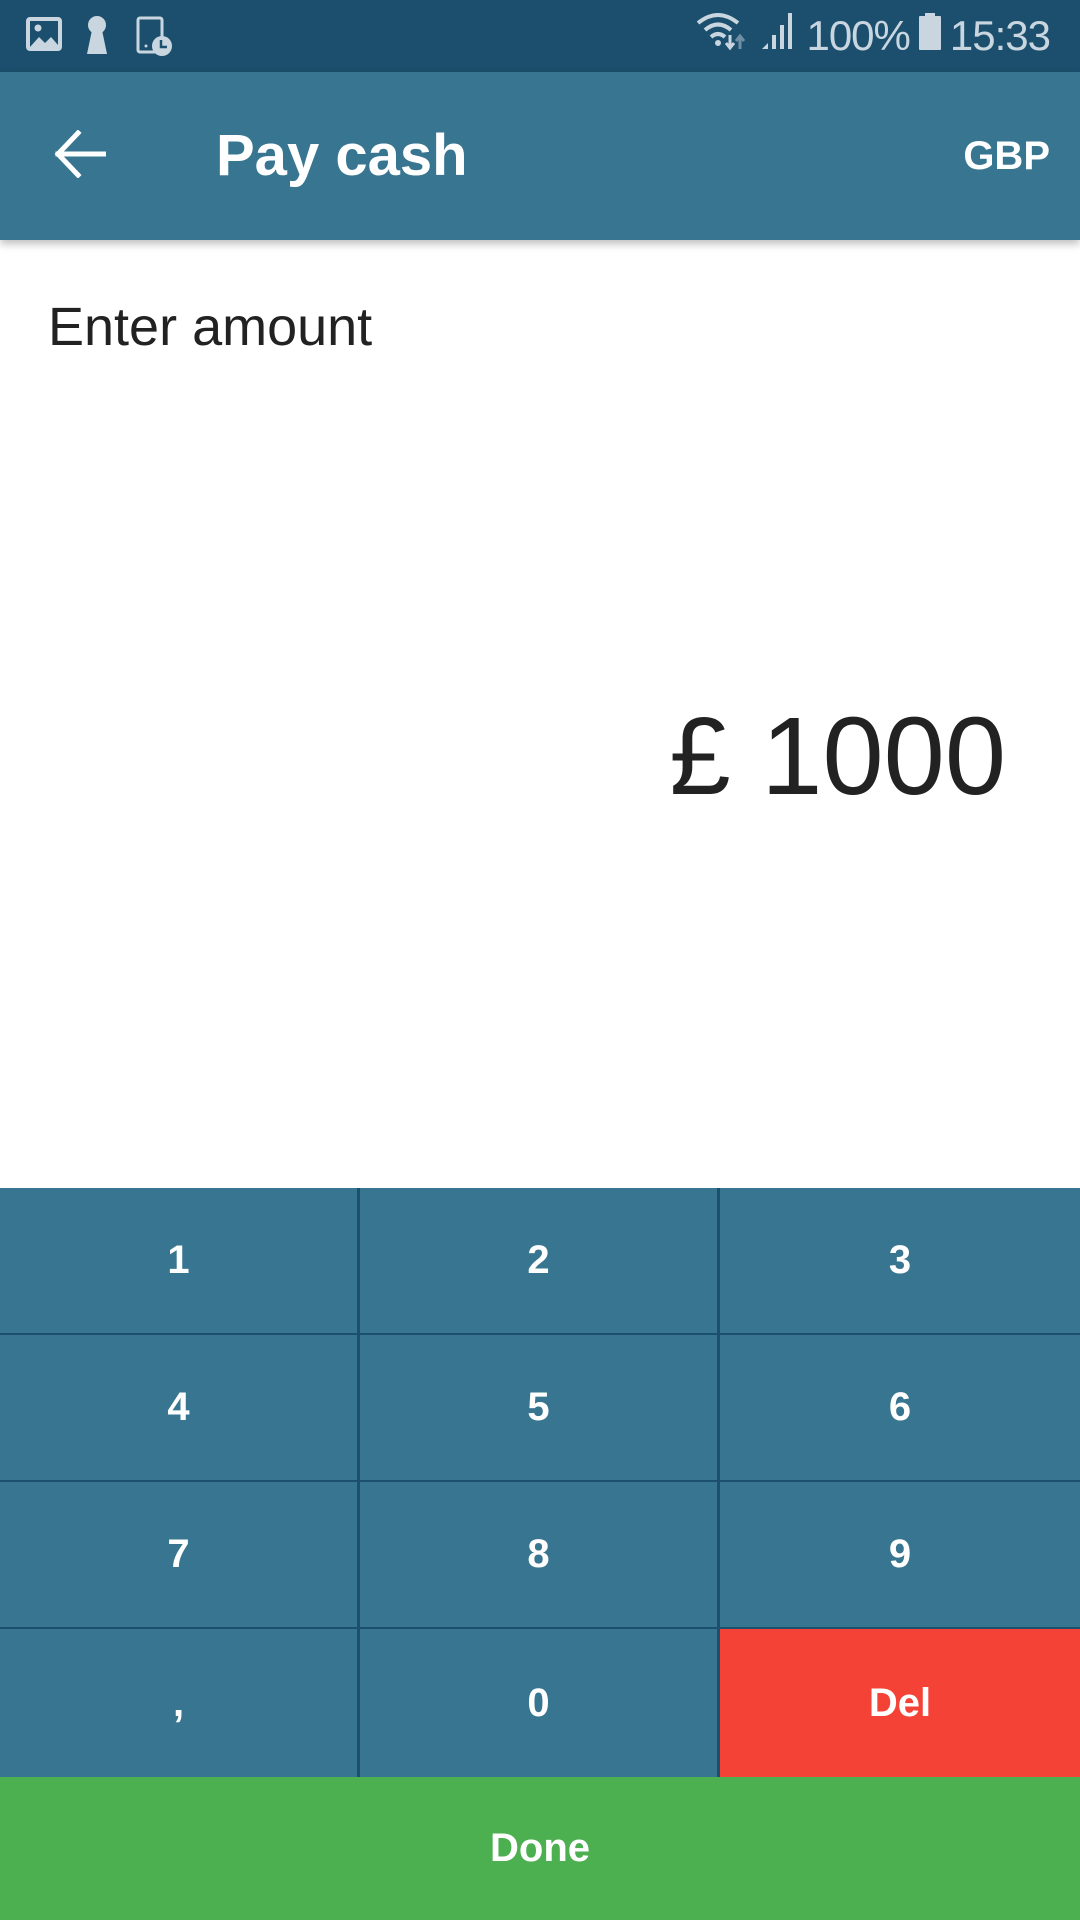 This screenshot has height=1920, width=1080. What do you see at coordinates (540, 156) in the screenshot?
I see `app-bar: Pay cash GBP` at bounding box center [540, 156].